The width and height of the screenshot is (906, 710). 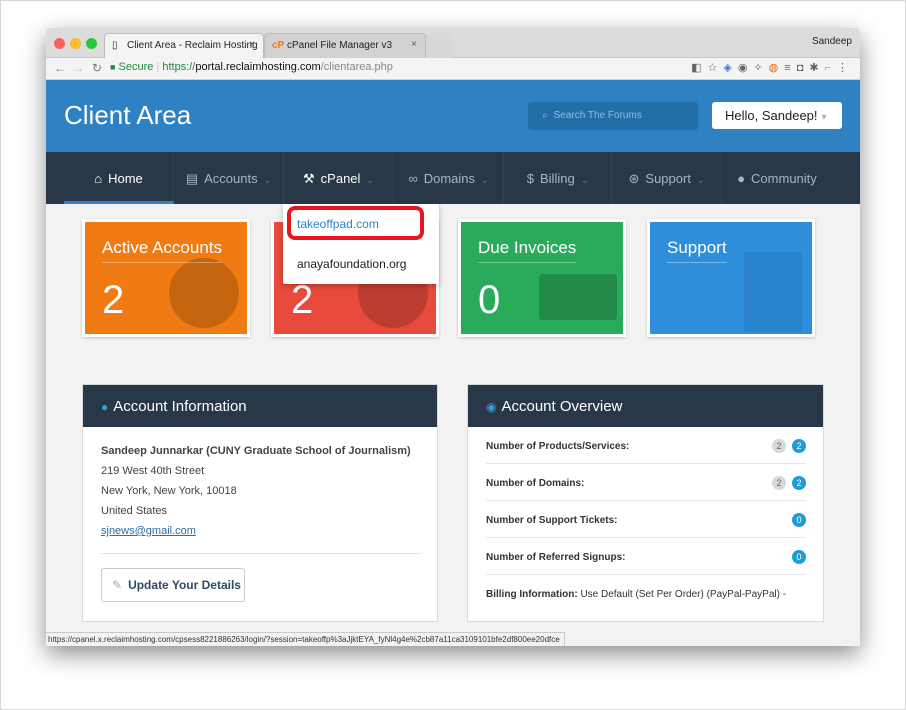 What do you see at coordinates (542, 278) in the screenshot?
I see `tile-due-invoices: Due Invoices 0` at bounding box center [542, 278].